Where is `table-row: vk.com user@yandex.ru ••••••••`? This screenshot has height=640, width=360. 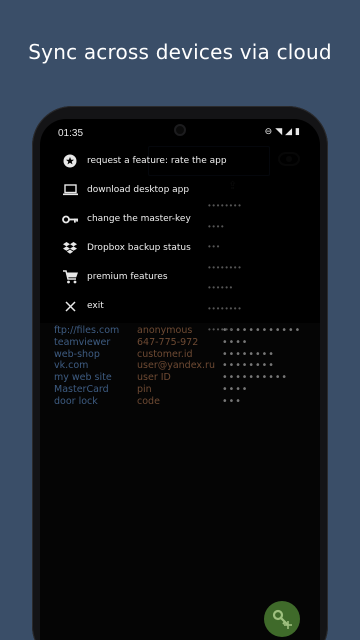 table-row: vk.com user@yandex.ru •••••••• is located at coordinates (185, 366).